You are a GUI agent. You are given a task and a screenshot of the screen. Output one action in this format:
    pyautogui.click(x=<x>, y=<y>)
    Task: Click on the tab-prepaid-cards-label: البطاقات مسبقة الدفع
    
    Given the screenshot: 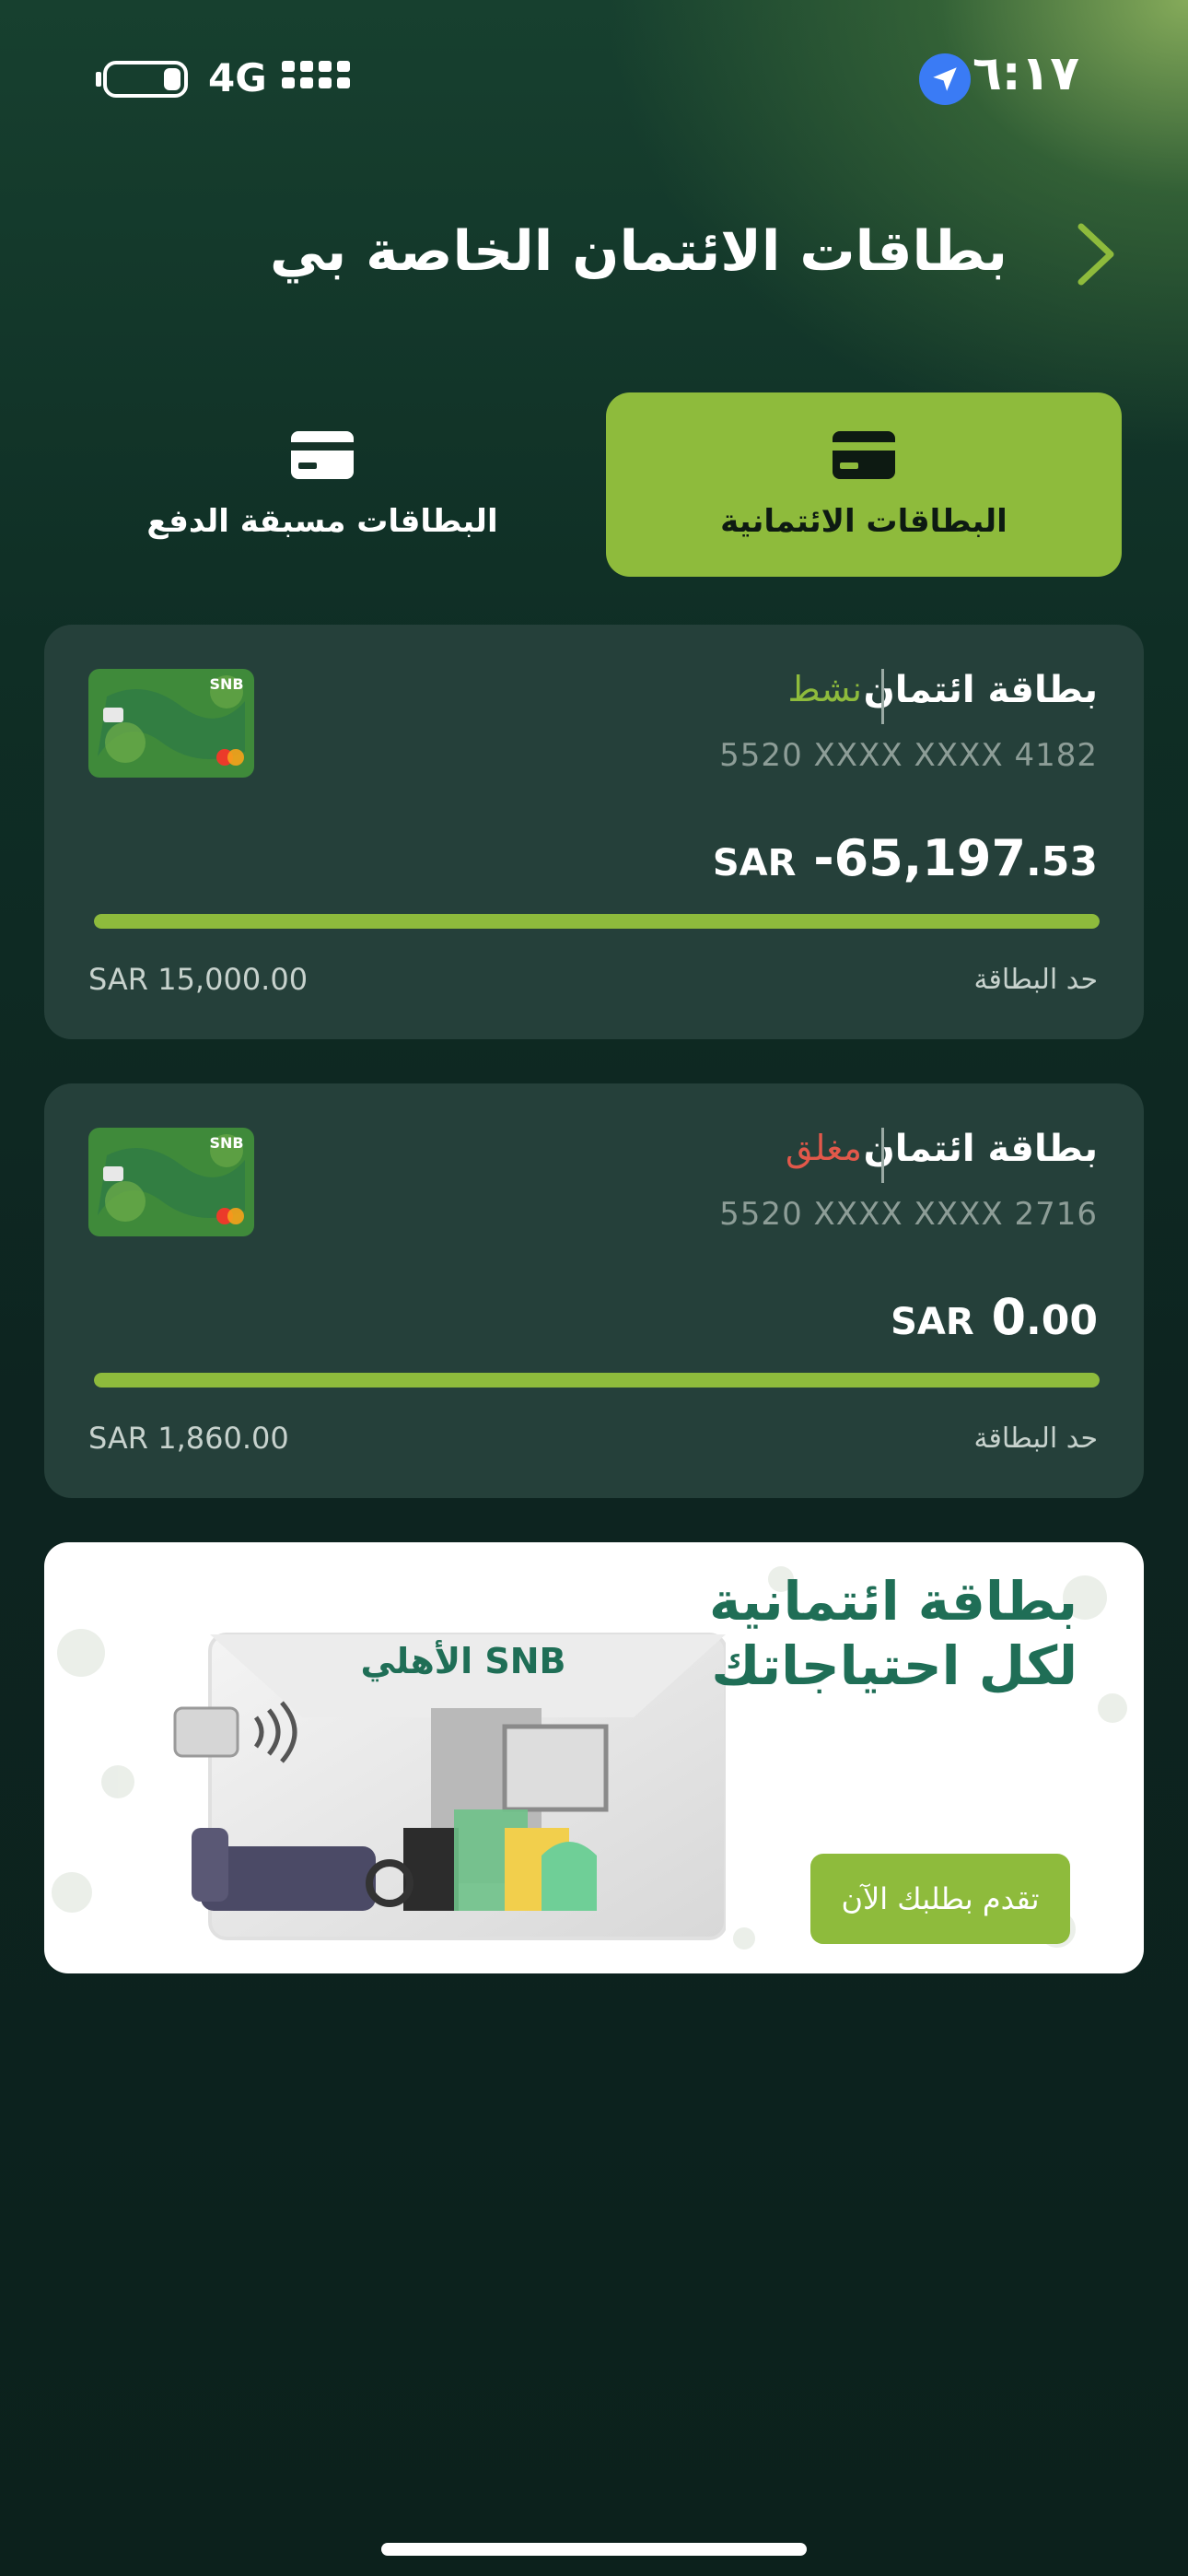 What is the action you would take?
    pyautogui.click(x=322, y=521)
    